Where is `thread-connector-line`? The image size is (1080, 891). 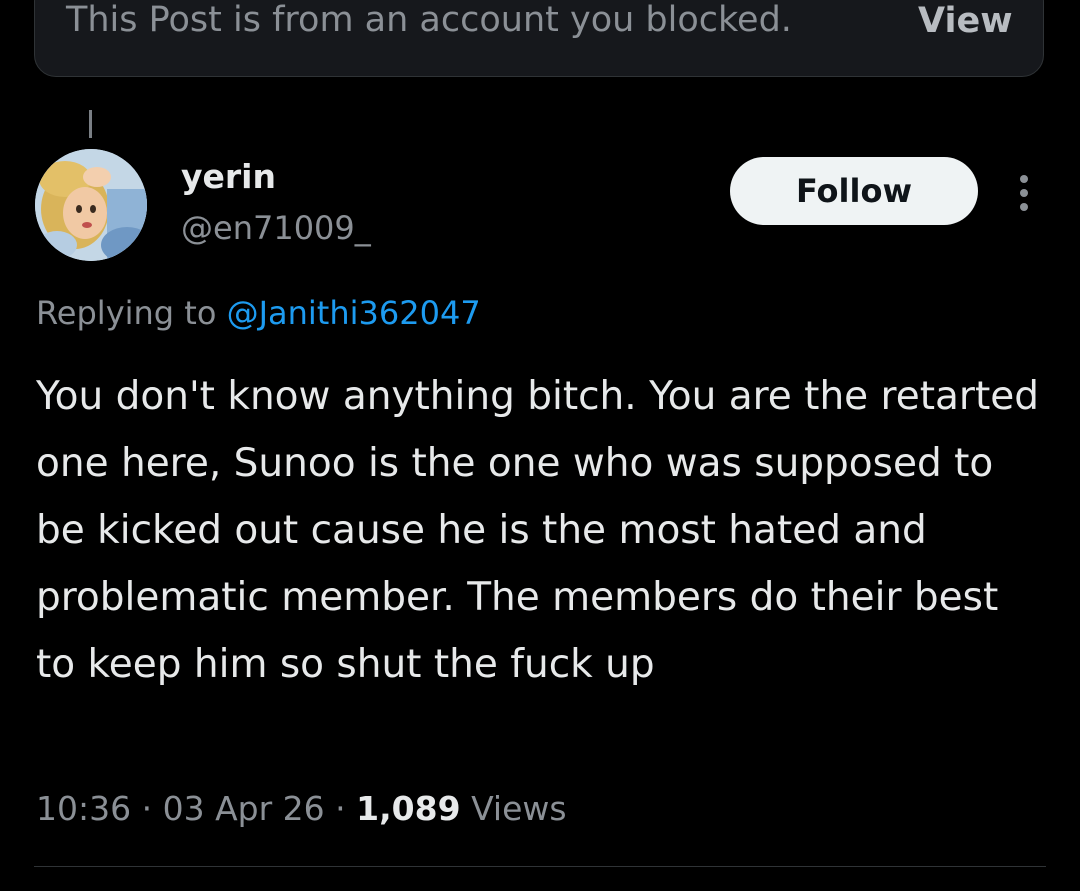
thread-connector-line is located at coordinates (90, 124).